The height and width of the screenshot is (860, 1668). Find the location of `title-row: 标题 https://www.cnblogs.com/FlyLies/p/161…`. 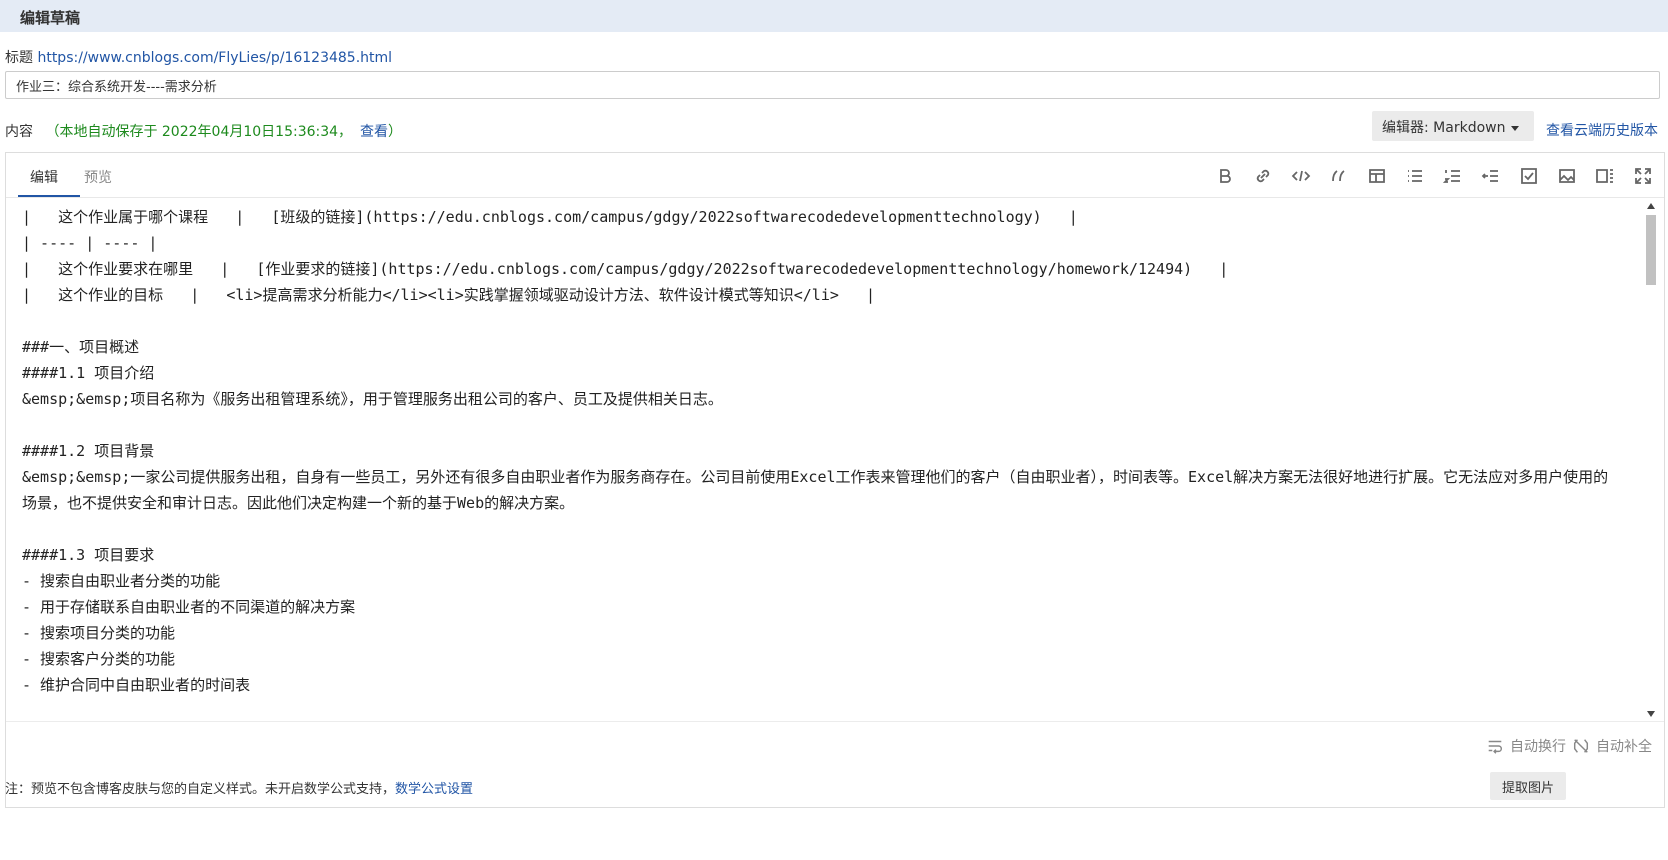

title-row: 标题 https://www.cnblogs.com/FlyLies/p/161… is located at coordinates (198, 57).